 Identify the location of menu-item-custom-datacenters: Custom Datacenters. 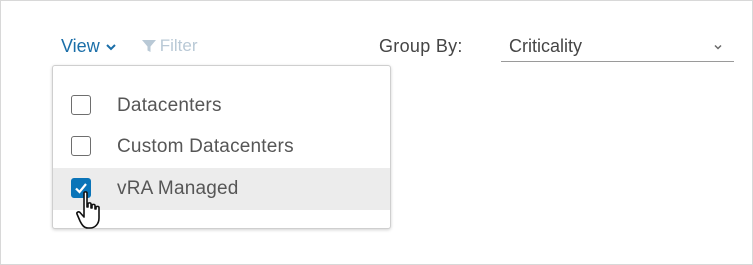
(221, 147).